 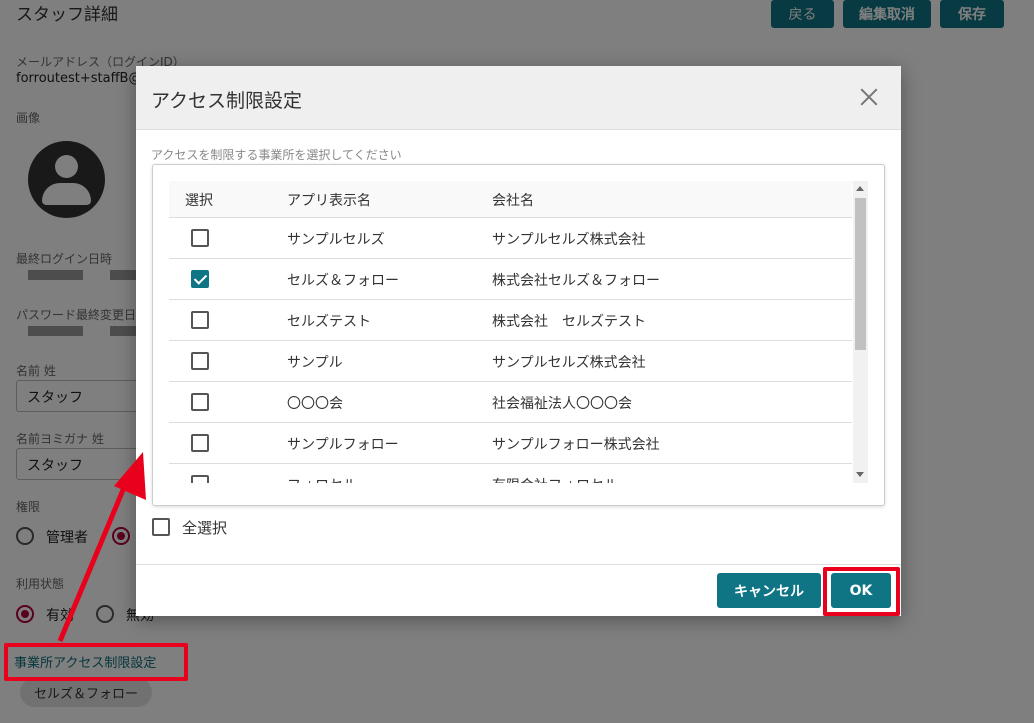 I want to click on table-row: 〇〇〇会 社会福祉法人〇〇〇会, so click(x=510, y=402).